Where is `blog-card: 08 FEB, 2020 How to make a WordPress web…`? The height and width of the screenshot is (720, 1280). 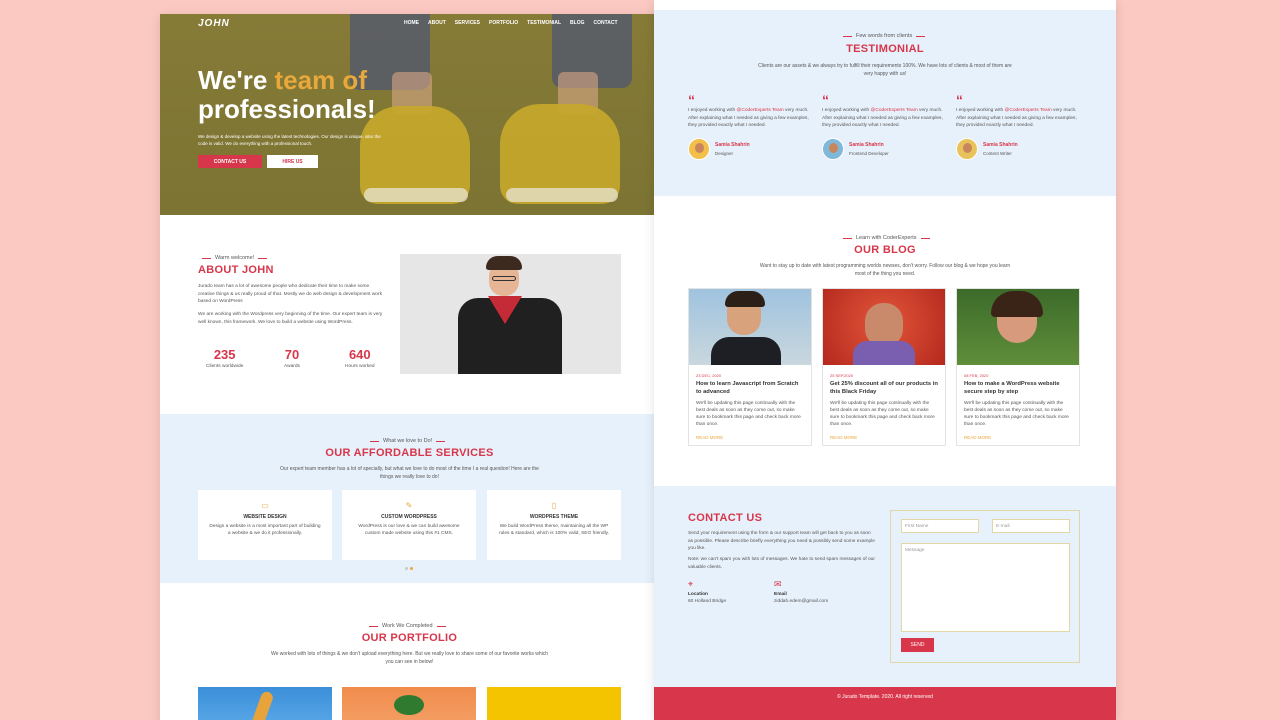
blog-card: 08 FEB, 2020 How to make a WordPress web… is located at coordinates (1018, 367).